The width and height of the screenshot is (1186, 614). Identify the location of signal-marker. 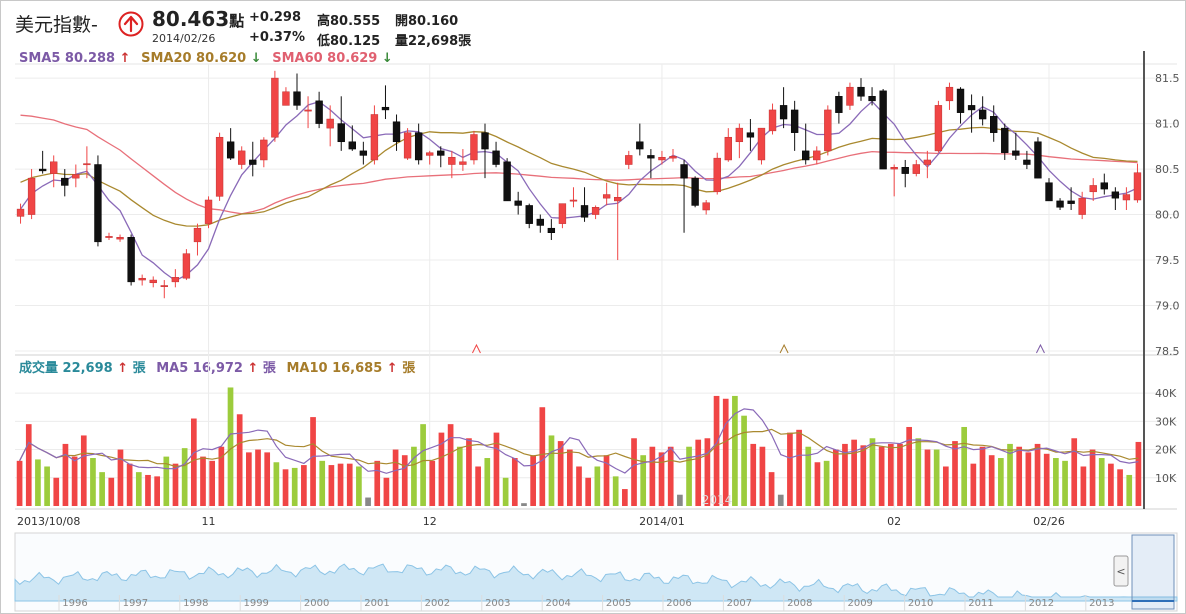
(476, 348).